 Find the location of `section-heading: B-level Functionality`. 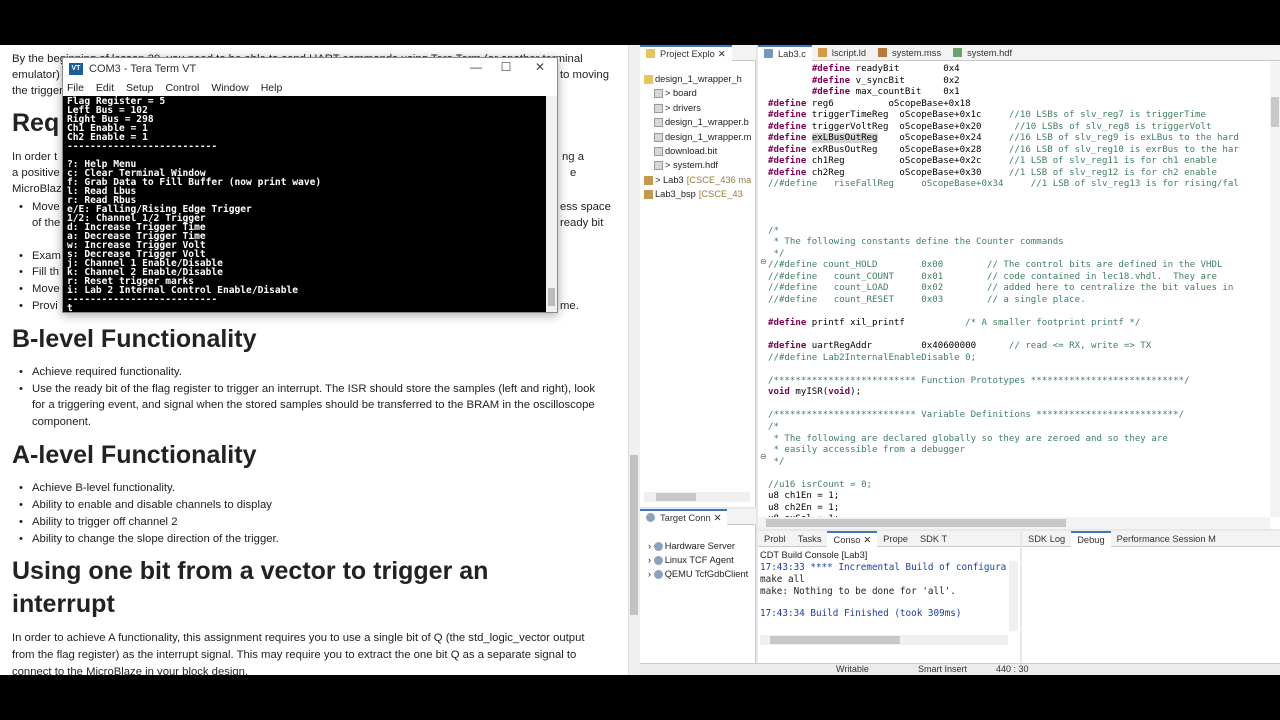

section-heading: B-level Functionality is located at coordinates (134, 339).